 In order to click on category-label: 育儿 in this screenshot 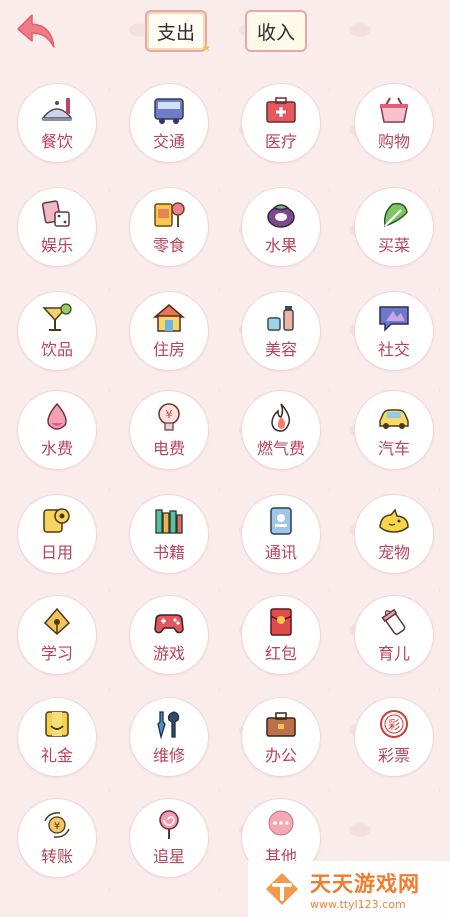, I will do `click(393, 653)`.